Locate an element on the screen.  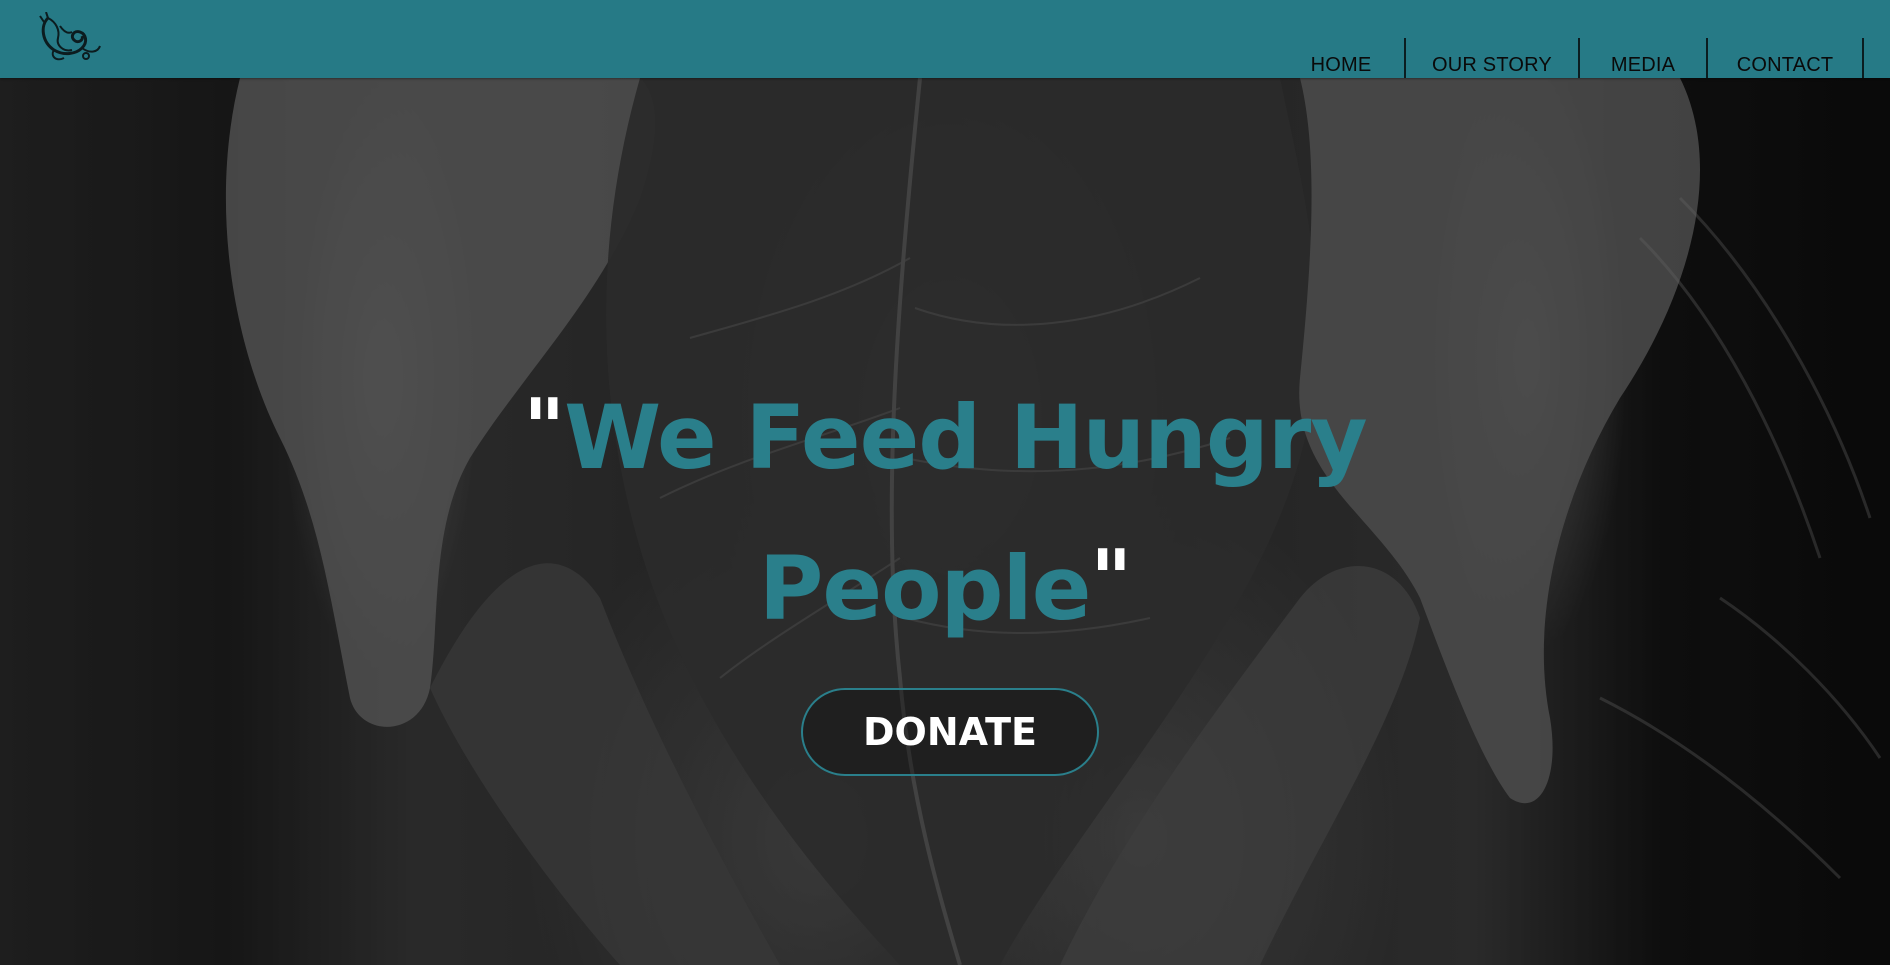
swirl-leaf-logo-icon is located at coordinates (70, 36).